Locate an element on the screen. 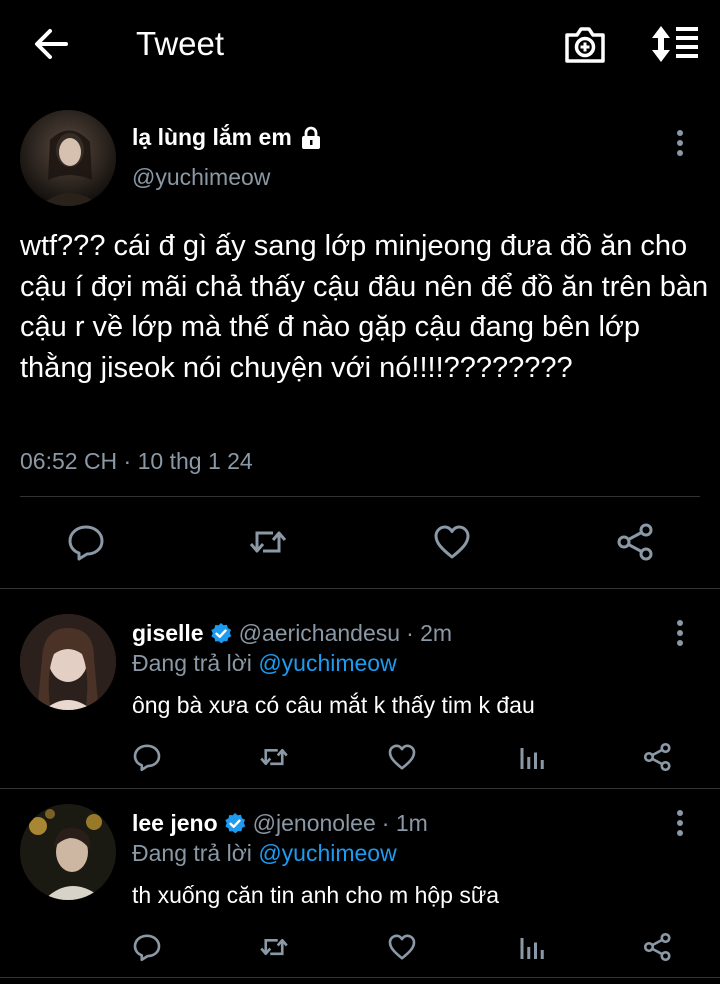 This screenshot has width=720, height=984. sort-button is located at coordinates (673, 44).